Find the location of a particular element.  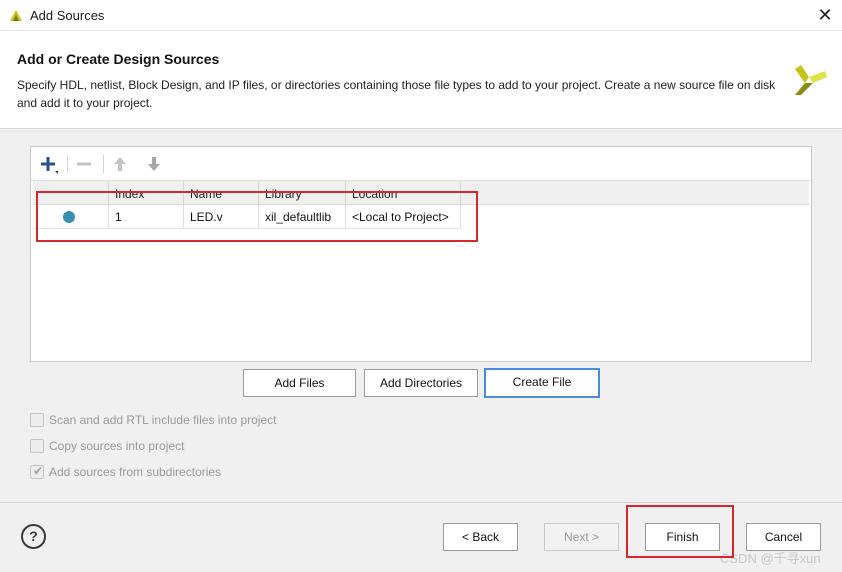

table-header: Index Name Library Location is located at coordinates (421, 193).